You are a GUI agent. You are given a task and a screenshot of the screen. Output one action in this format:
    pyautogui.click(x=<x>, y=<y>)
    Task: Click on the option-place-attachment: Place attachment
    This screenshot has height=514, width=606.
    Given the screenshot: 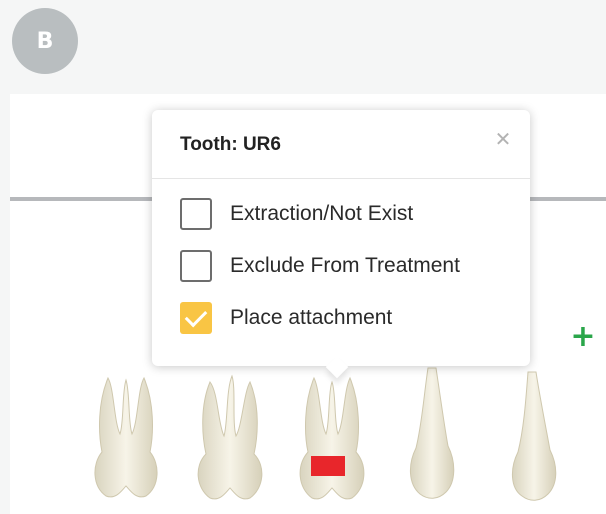 What is the action you would take?
    pyautogui.click(x=350, y=318)
    